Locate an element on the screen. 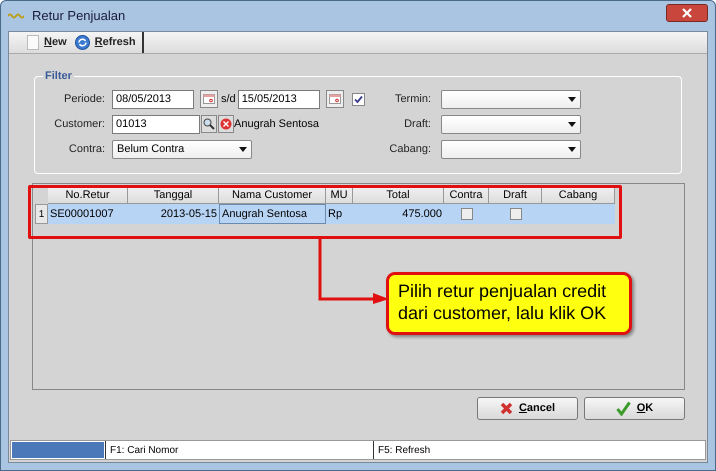  input-field: 01013 is located at coordinates (156, 124).